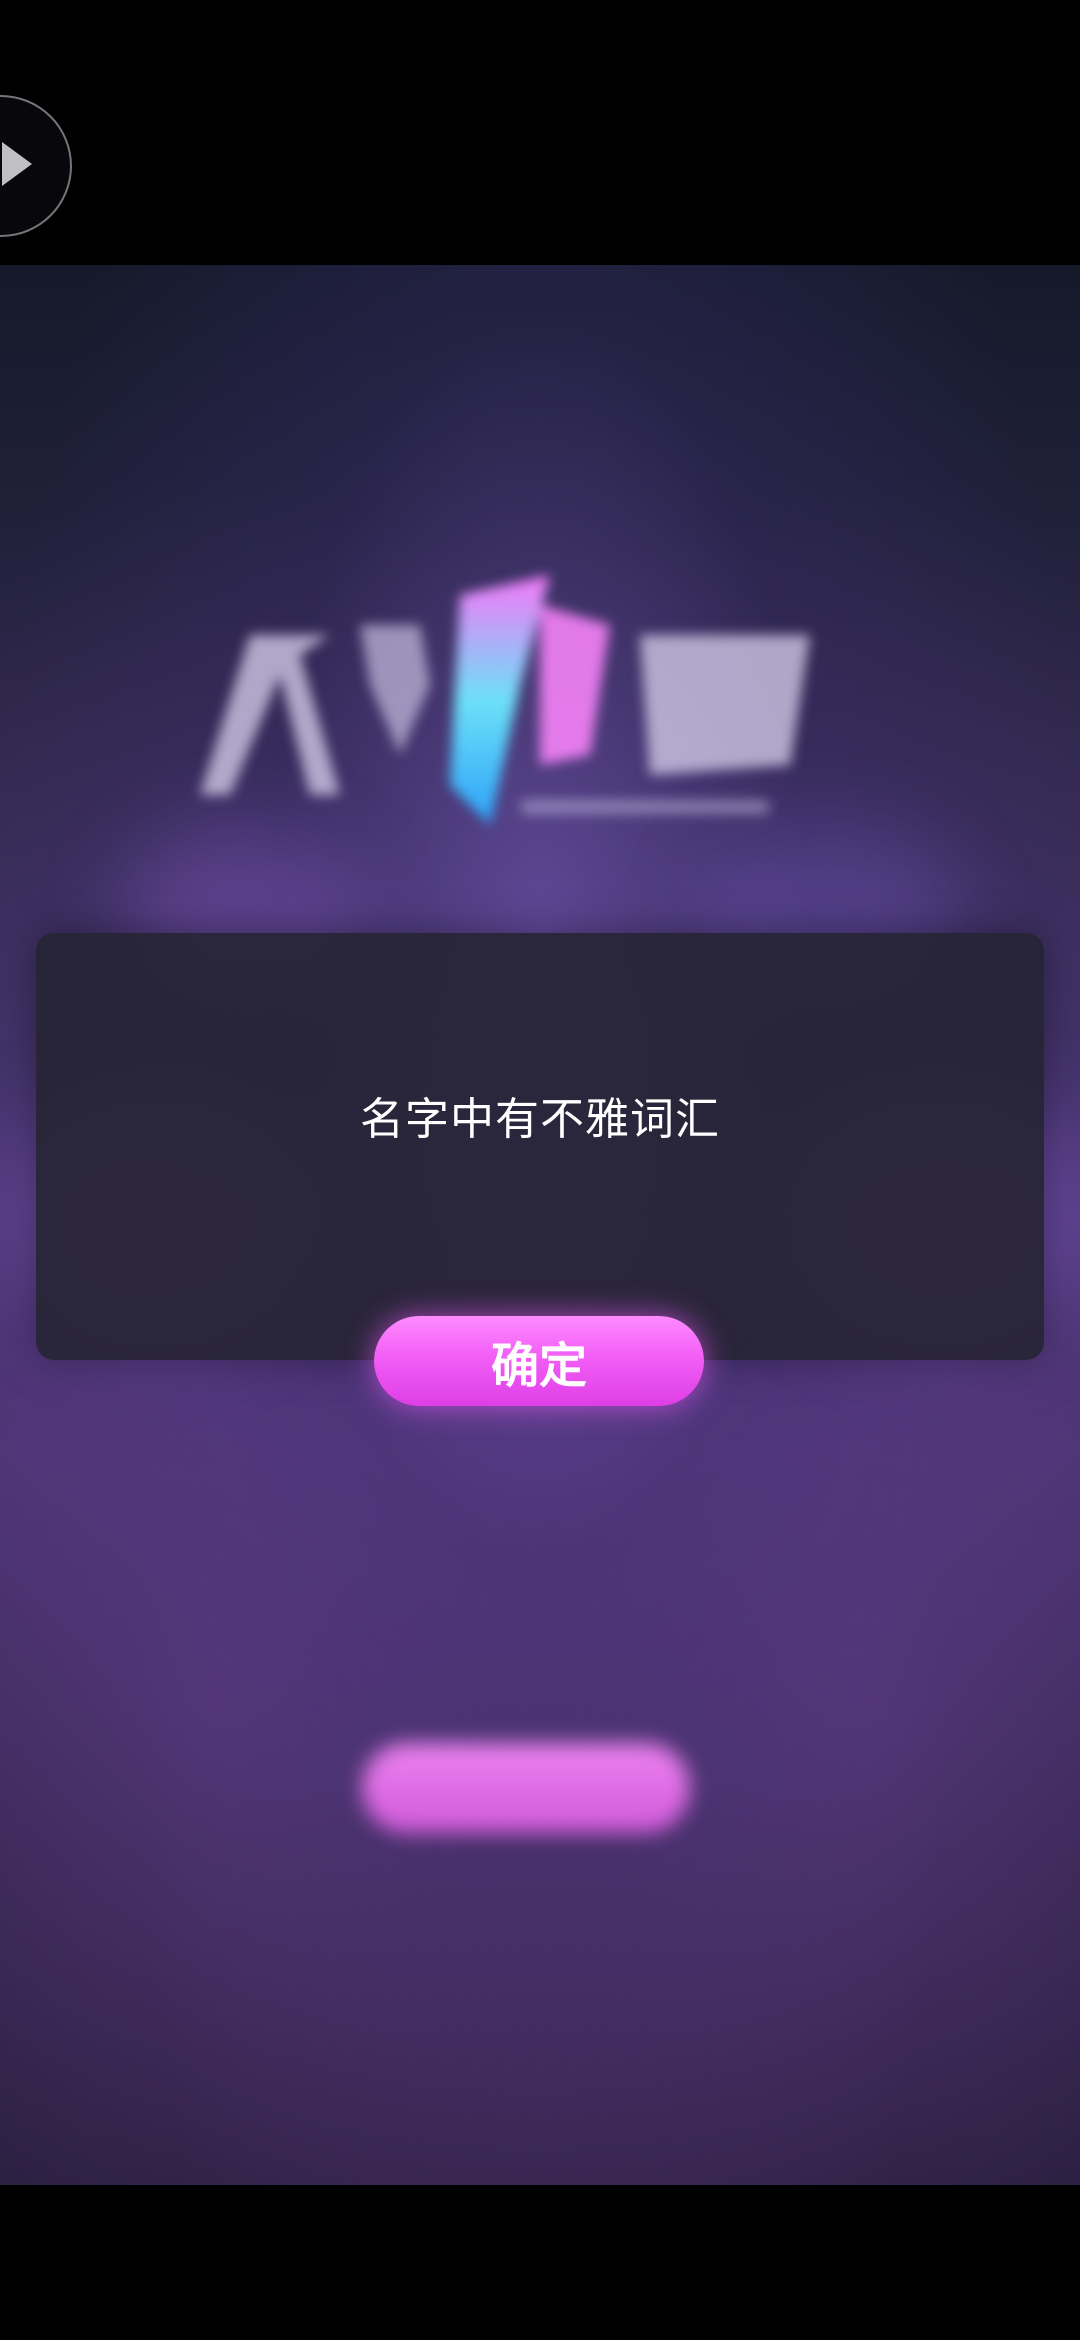 This screenshot has width=1080, height=2340. I want to click on dialog-message: 名字中有不雅词汇, so click(540, 1119).